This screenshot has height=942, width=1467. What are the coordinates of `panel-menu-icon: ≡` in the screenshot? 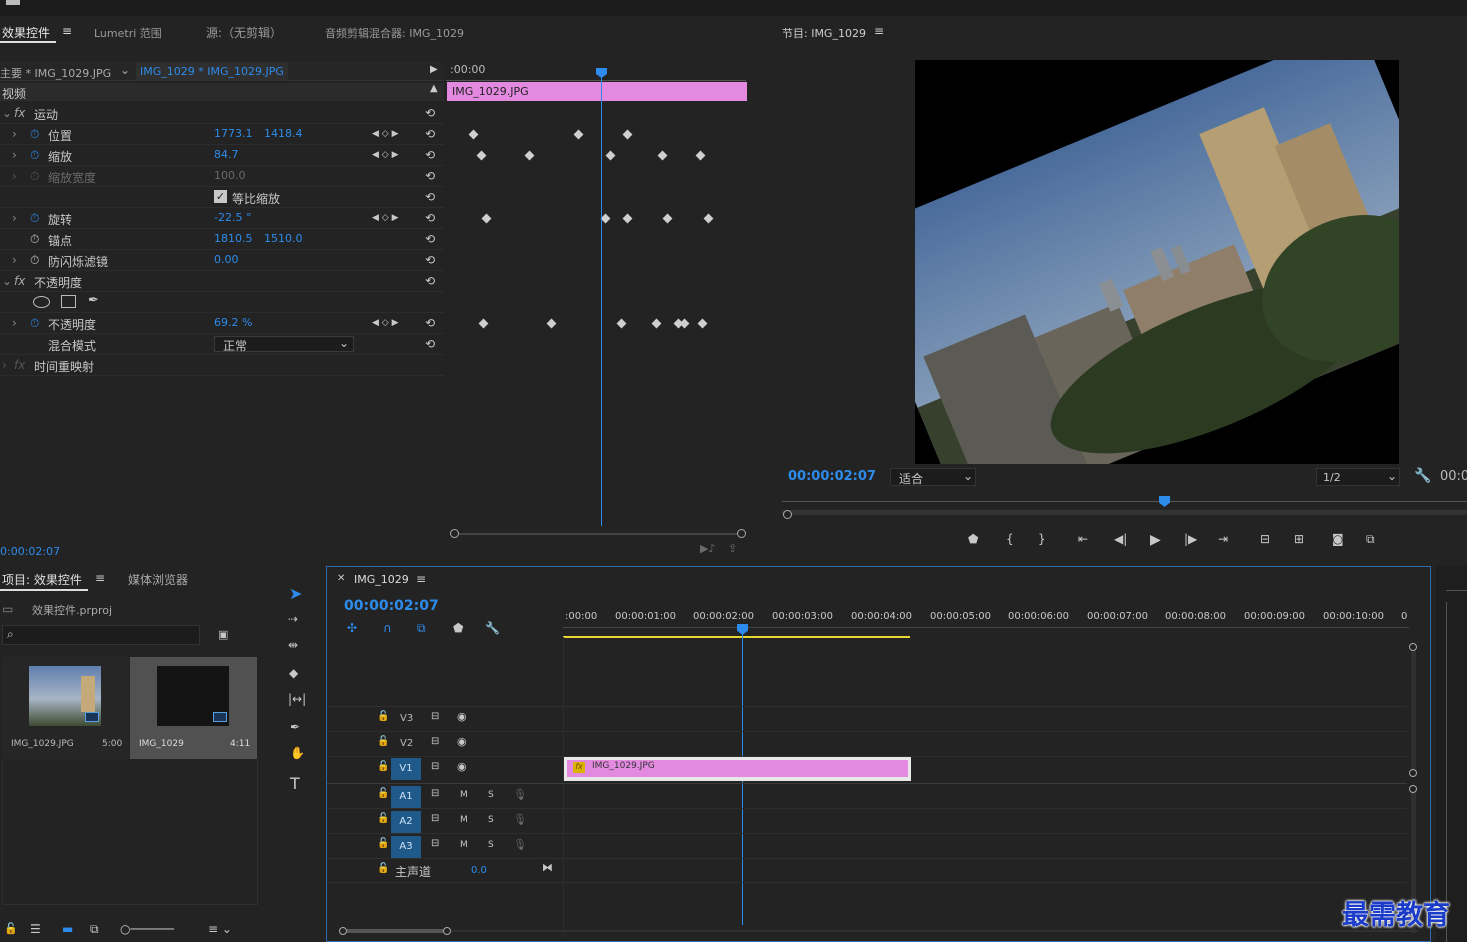 It's located at (879, 31).